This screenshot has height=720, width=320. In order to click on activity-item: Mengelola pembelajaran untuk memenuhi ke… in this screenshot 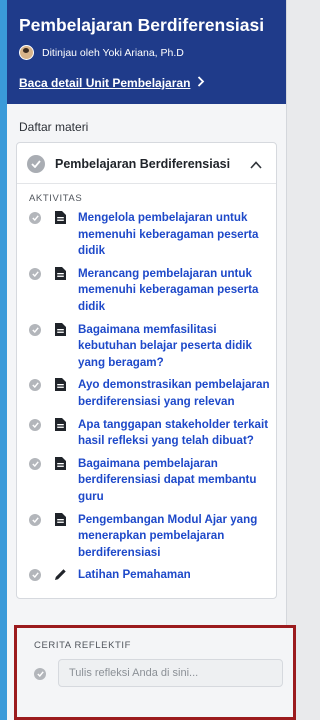, I will do `click(149, 235)`.